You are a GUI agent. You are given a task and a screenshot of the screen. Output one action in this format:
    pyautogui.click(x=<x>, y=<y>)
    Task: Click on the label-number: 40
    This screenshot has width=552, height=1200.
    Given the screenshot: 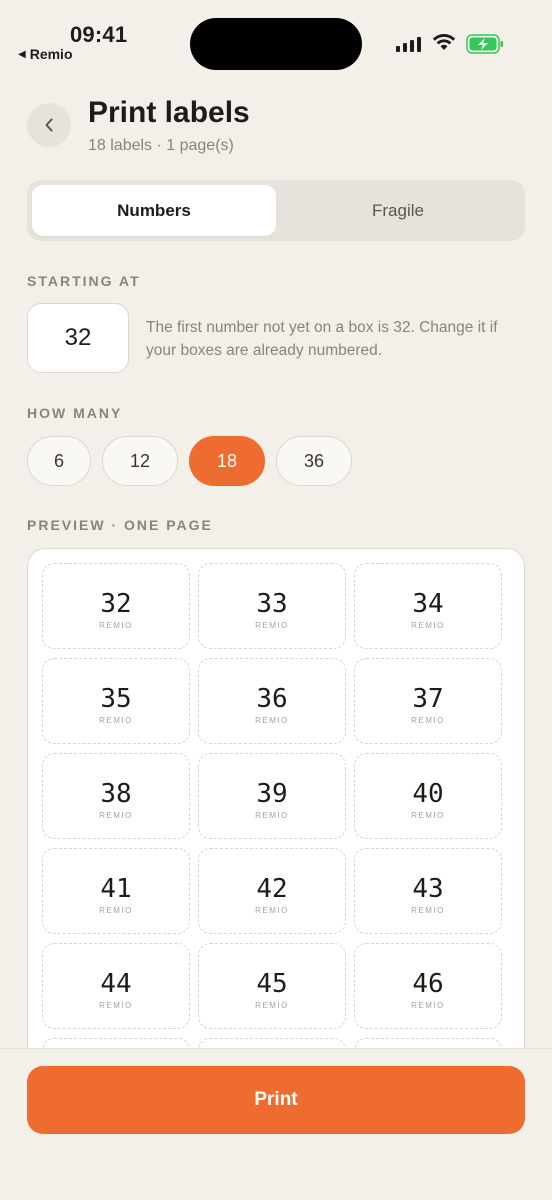 What is the action you would take?
    pyautogui.click(x=428, y=793)
    